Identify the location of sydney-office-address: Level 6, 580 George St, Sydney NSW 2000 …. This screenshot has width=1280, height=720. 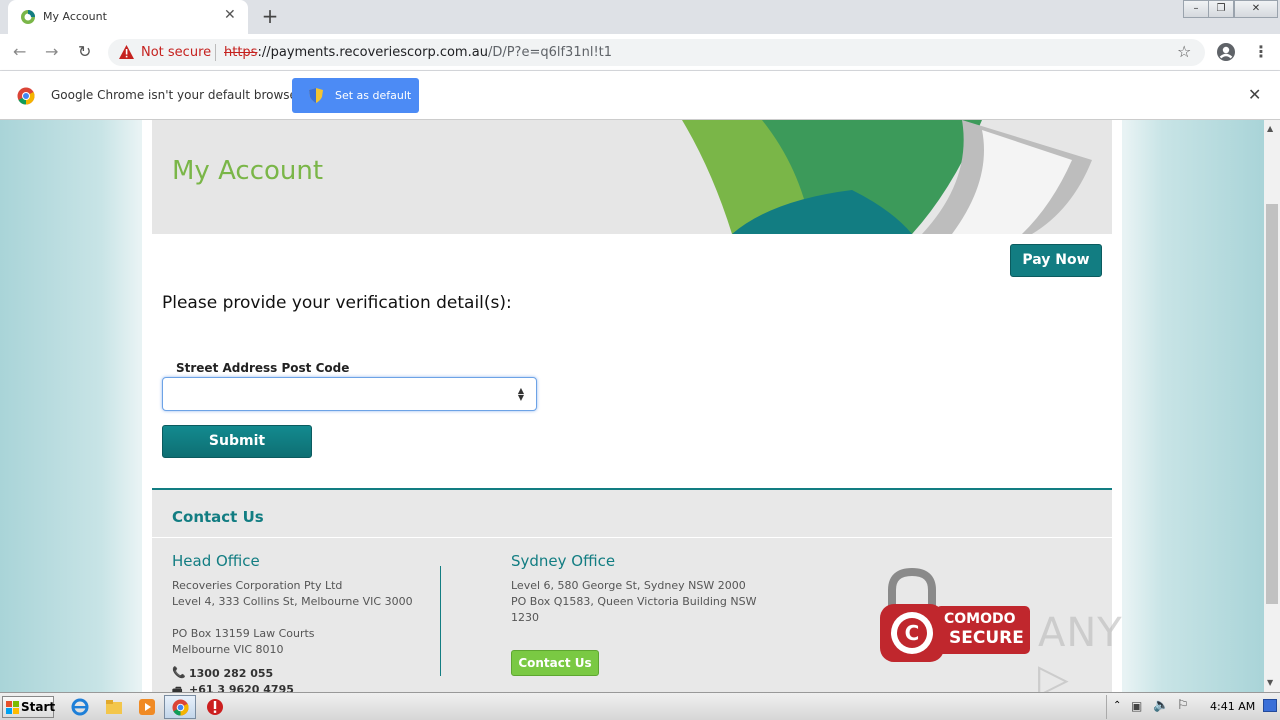
(633, 602).